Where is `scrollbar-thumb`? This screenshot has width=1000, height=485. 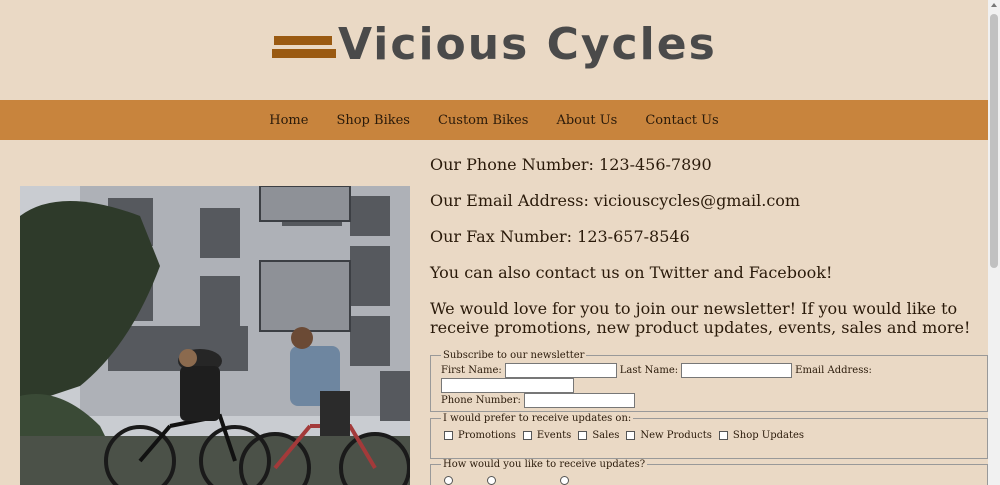 scrollbar-thumb is located at coordinates (994, 141).